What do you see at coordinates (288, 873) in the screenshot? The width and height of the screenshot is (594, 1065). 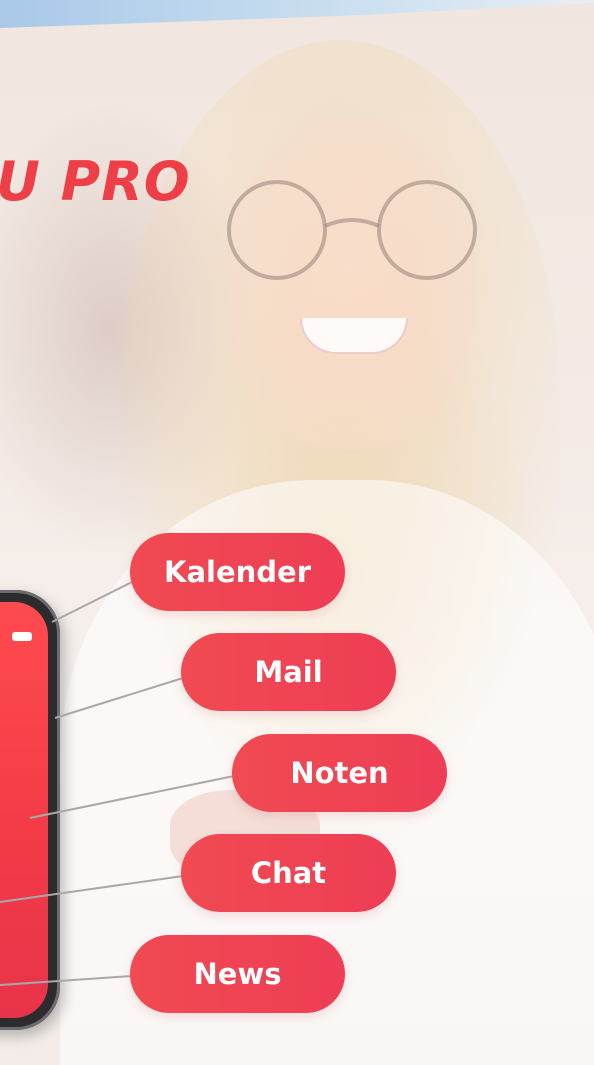 I see `chat-button: Chat` at bounding box center [288, 873].